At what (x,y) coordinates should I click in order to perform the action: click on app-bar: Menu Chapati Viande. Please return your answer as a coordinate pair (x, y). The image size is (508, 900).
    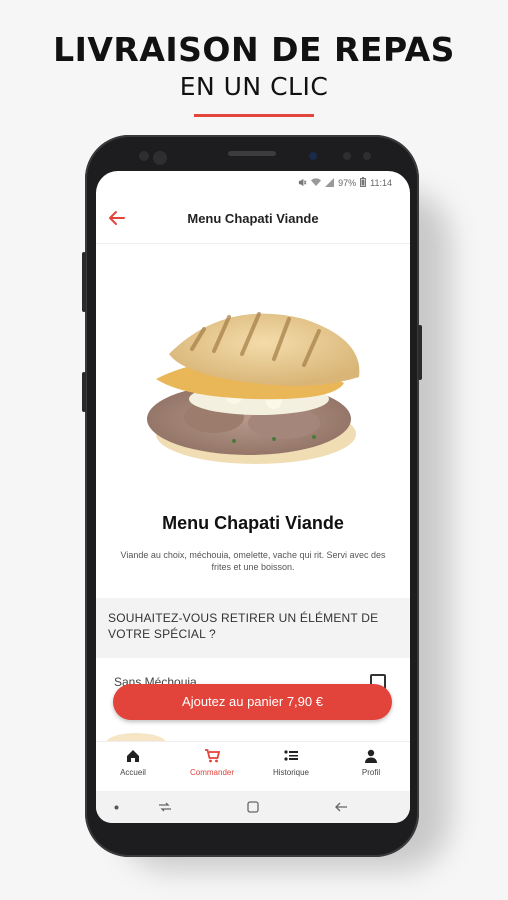
    Looking at the image, I should click on (253, 219).